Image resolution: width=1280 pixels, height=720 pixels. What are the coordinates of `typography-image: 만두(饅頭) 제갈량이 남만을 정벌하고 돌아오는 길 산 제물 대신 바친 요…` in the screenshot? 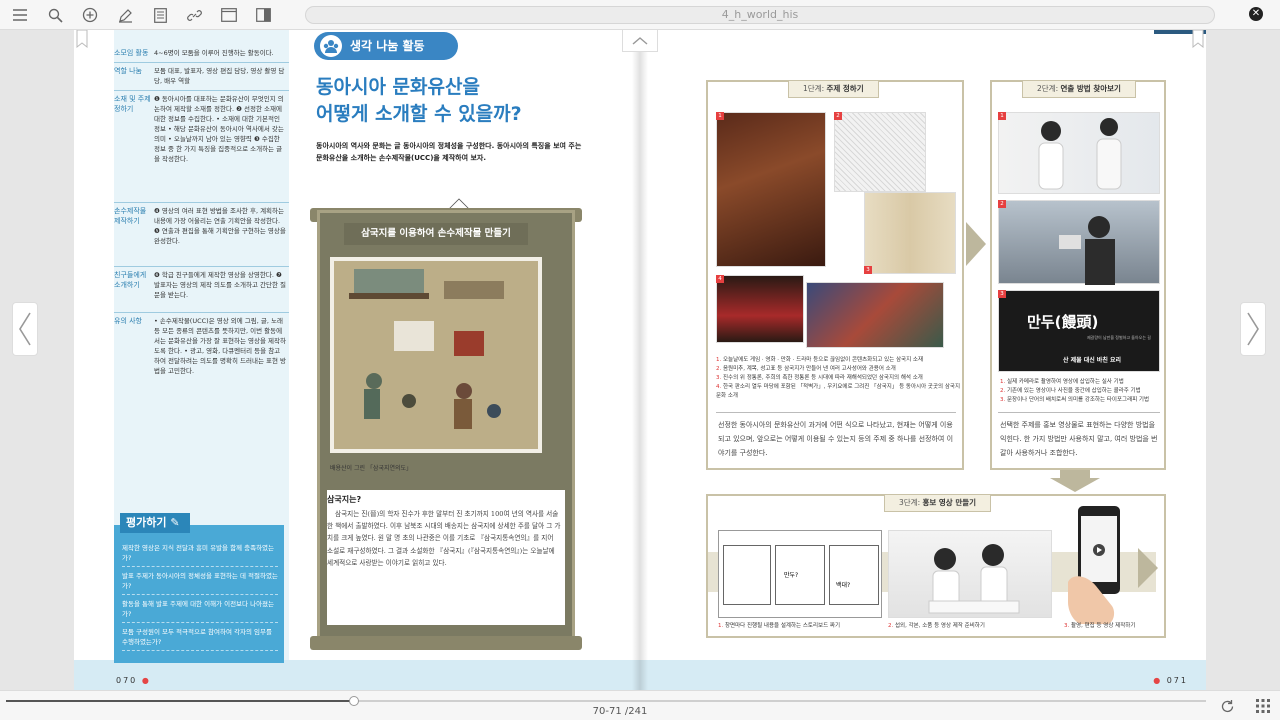 It's located at (1079, 331).